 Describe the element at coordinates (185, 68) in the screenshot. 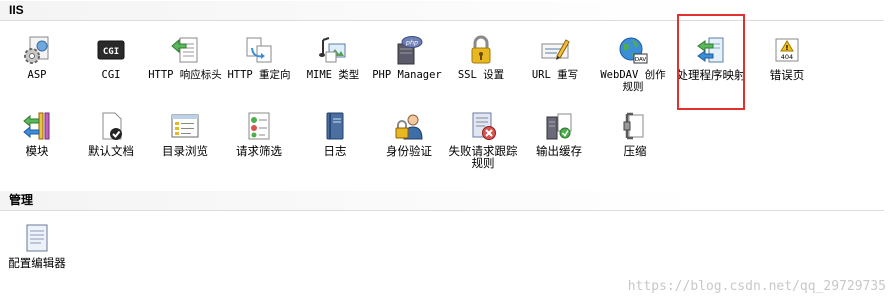

I see `feature-http-response-headers: HTTP 响应标头` at that location.